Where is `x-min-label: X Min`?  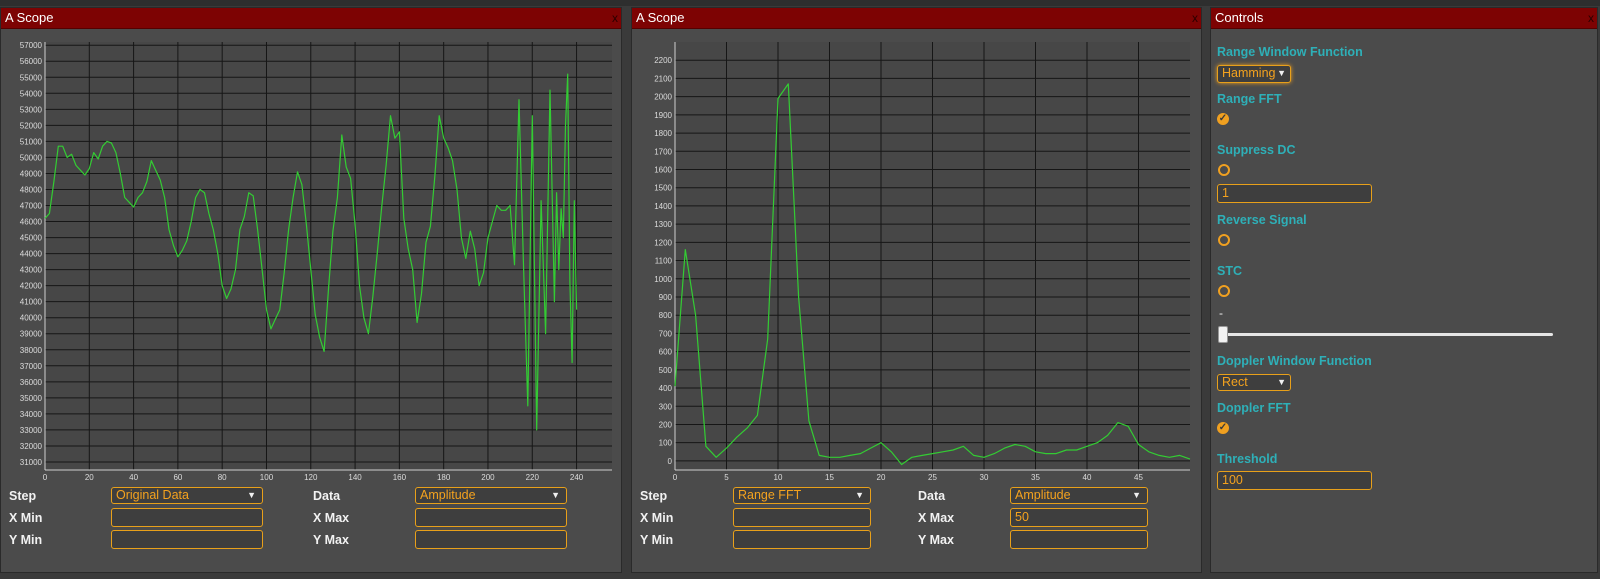 x-min-label: X Min is located at coordinates (26, 518).